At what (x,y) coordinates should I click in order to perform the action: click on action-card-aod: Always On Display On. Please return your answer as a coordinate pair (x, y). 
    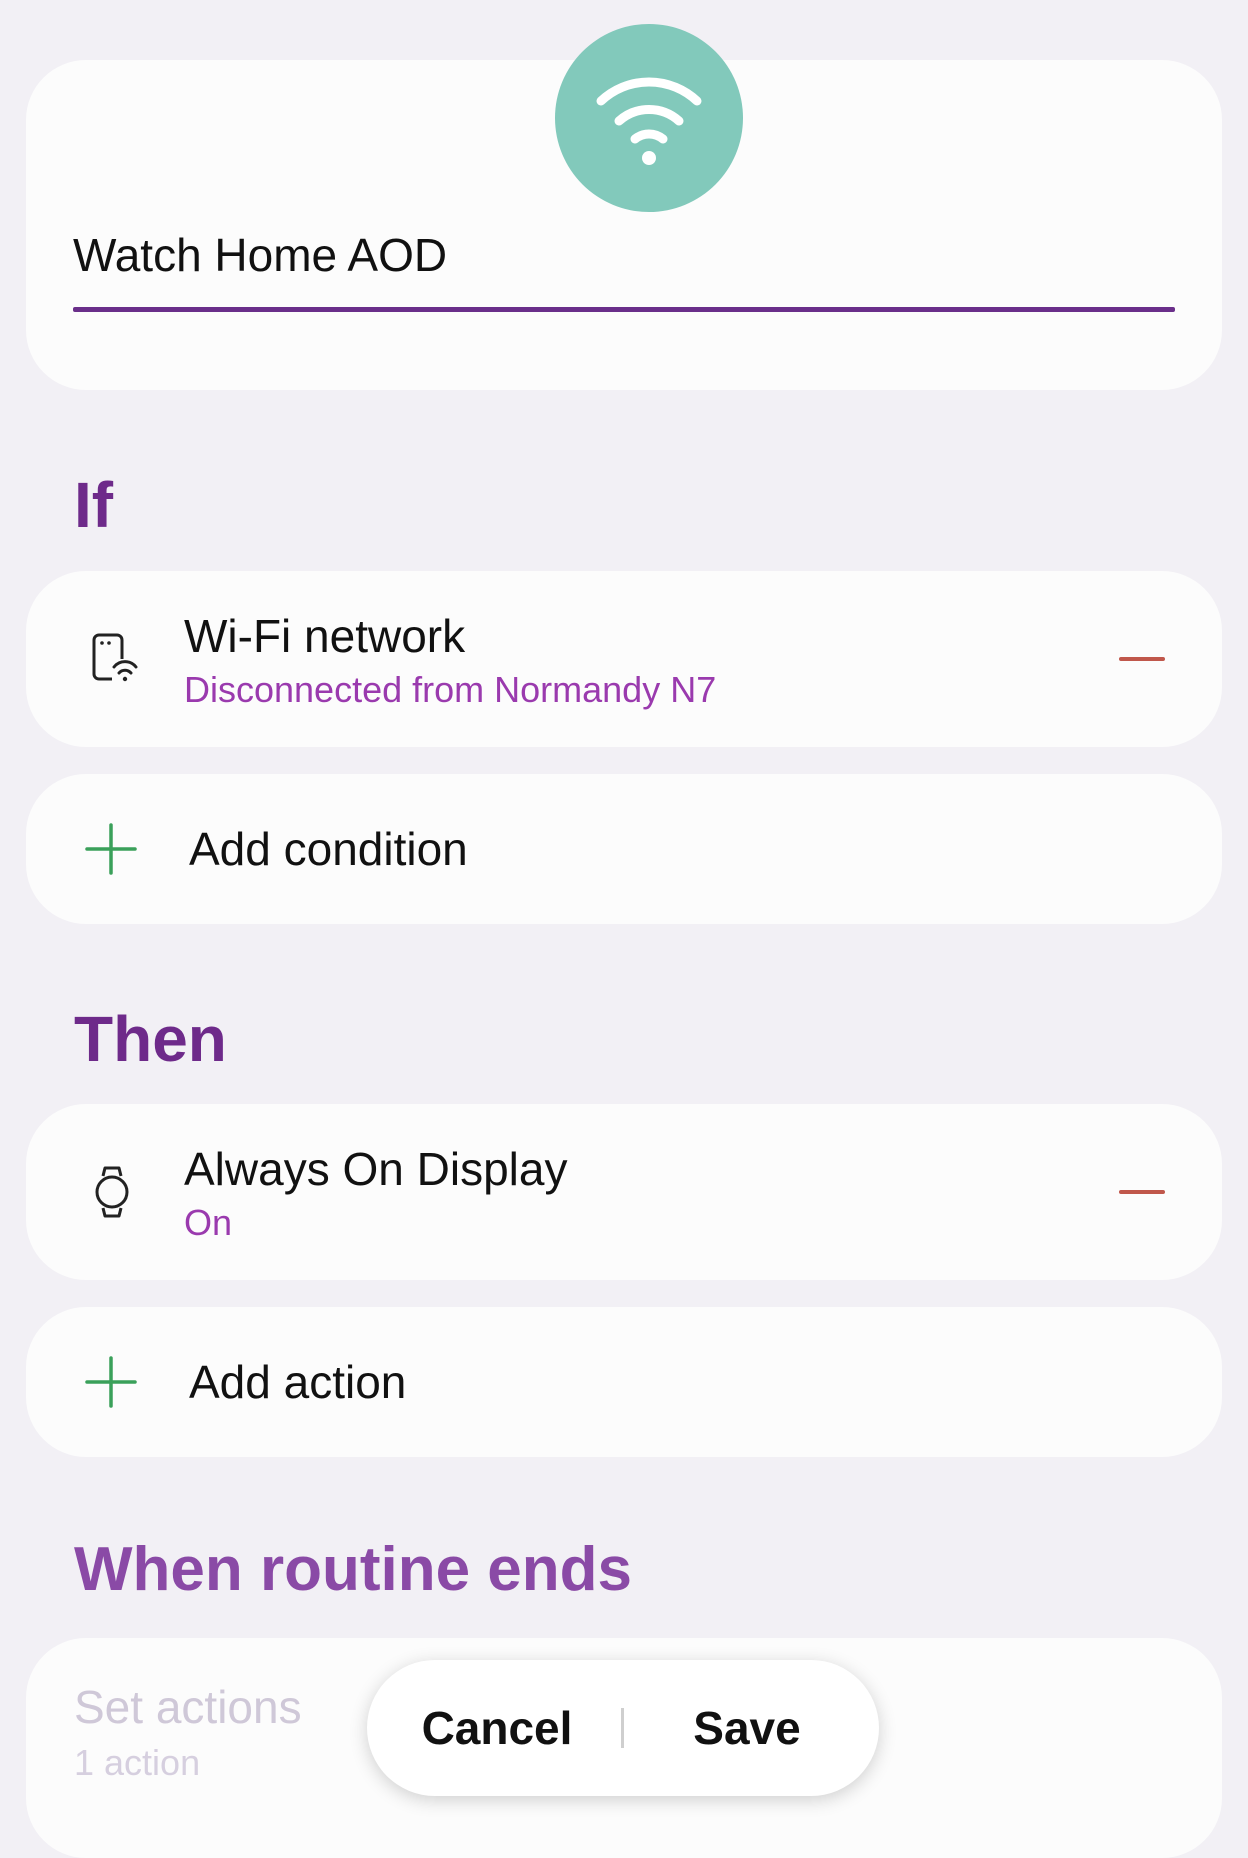
    Looking at the image, I should click on (624, 1192).